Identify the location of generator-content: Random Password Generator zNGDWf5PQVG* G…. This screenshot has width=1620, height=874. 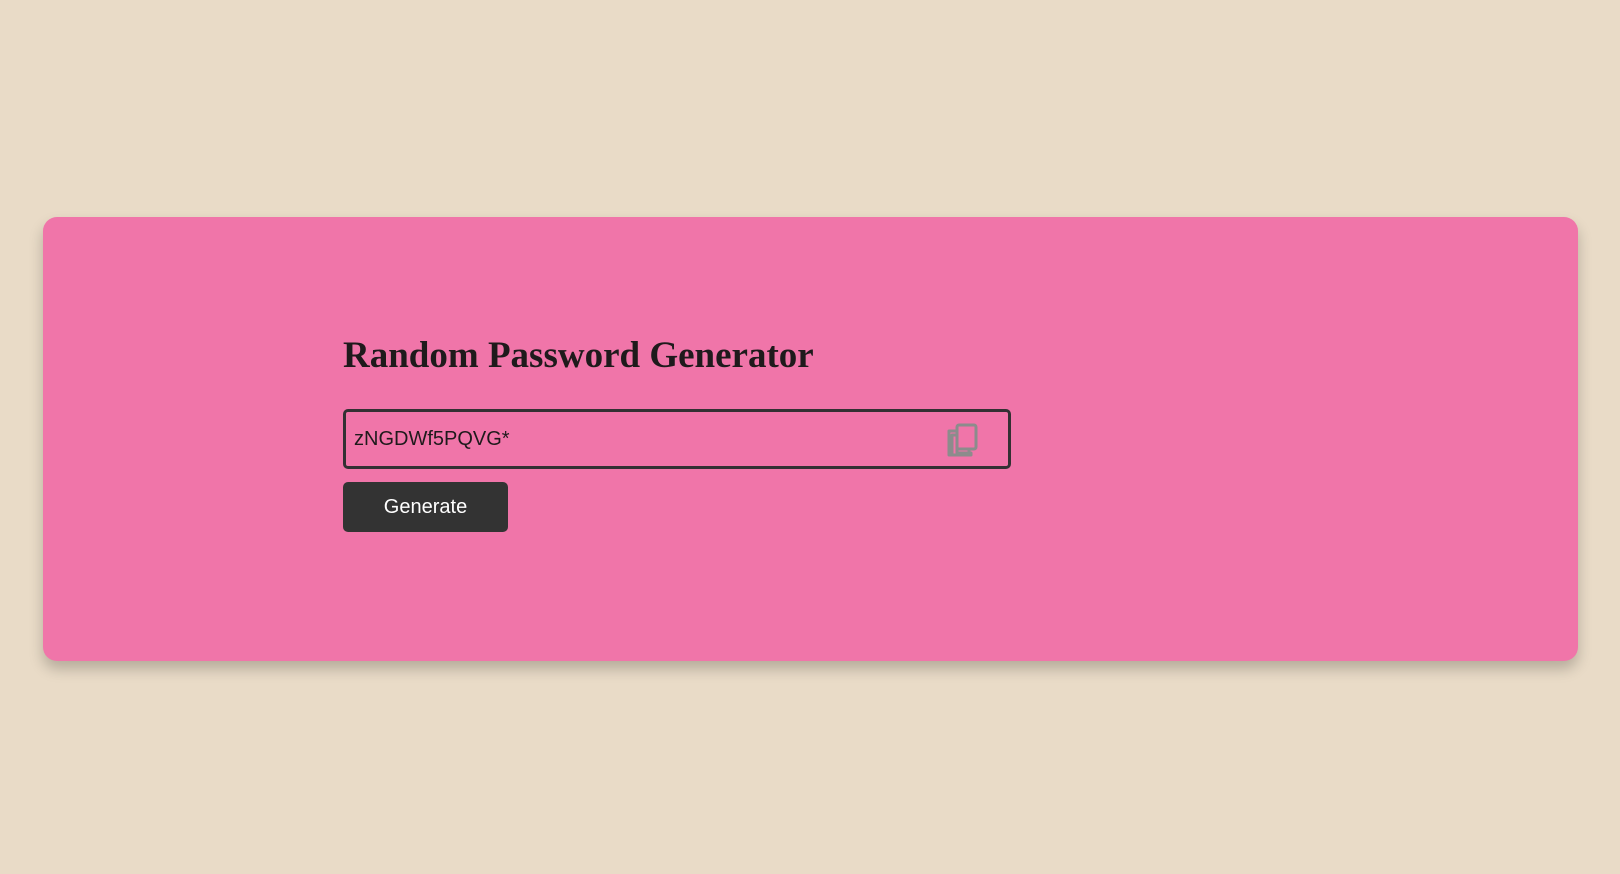
(683, 433).